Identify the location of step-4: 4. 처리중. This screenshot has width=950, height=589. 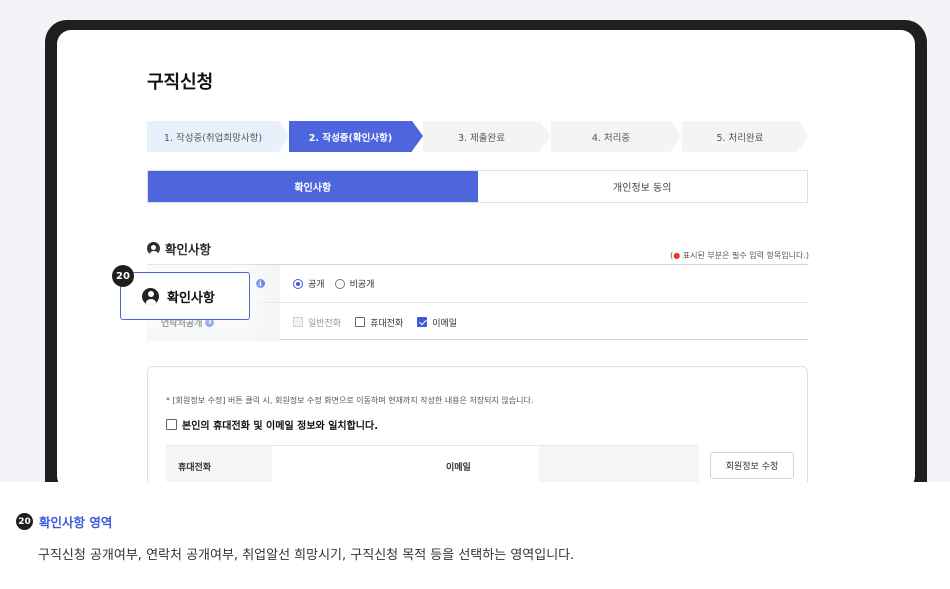
(610, 136).